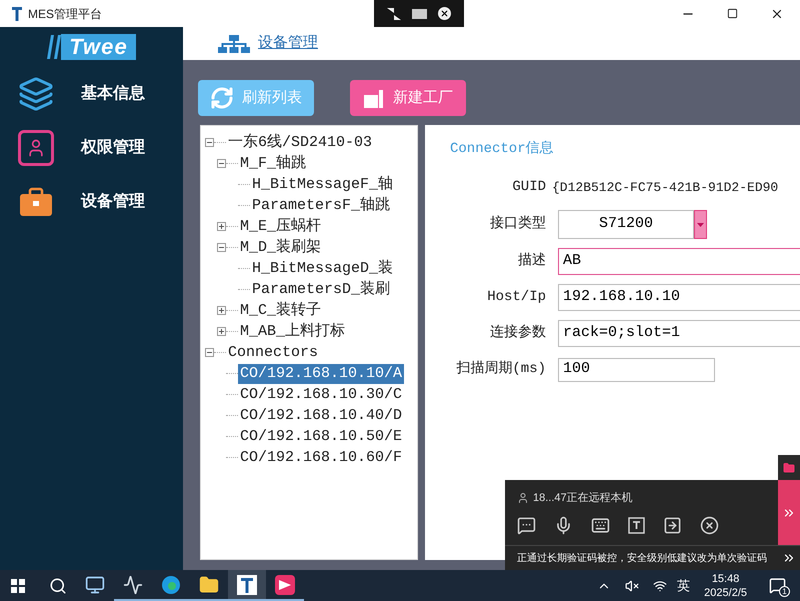 The width and height of the screenshot is (800, 601). What do you see at coordinates (171, 584) in the screenshot?
I see `browser-icon` at bounding box center [171, 584].